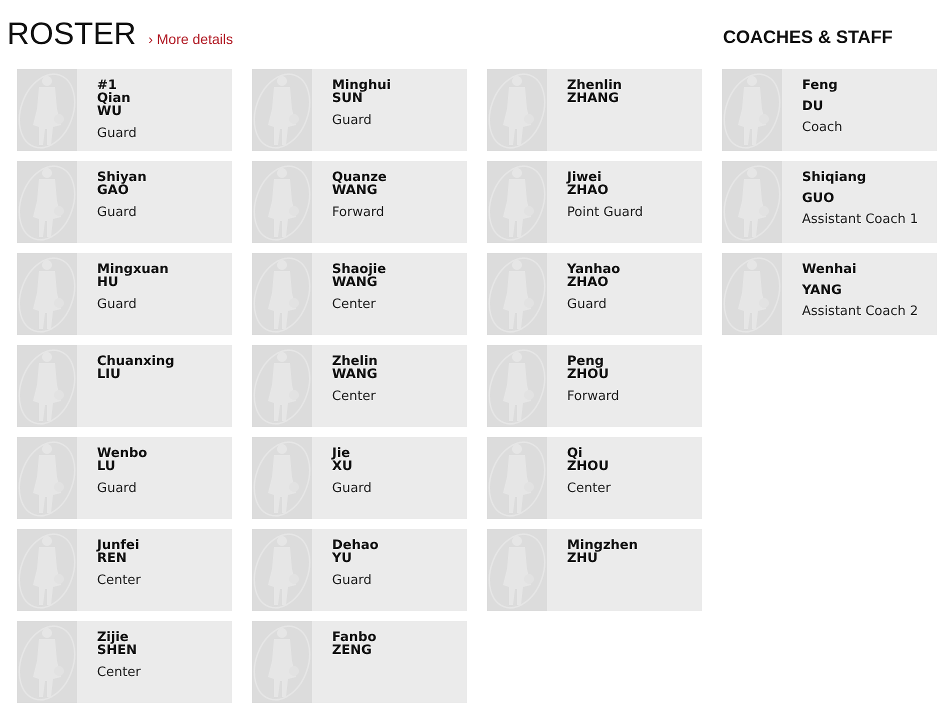 Image resolution: width=948 pixels, height=713 pixels. What do you see at coordinates (355, 190) in the screenshot?
I see `last-name: WANG` at bounding box center [355, 190].